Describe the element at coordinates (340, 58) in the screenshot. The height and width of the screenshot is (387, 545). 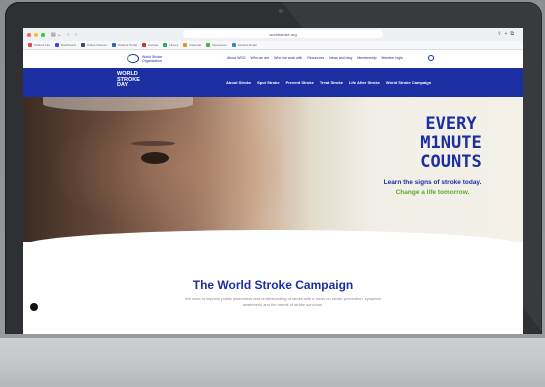
I see `top-link: News and blog` at that location.